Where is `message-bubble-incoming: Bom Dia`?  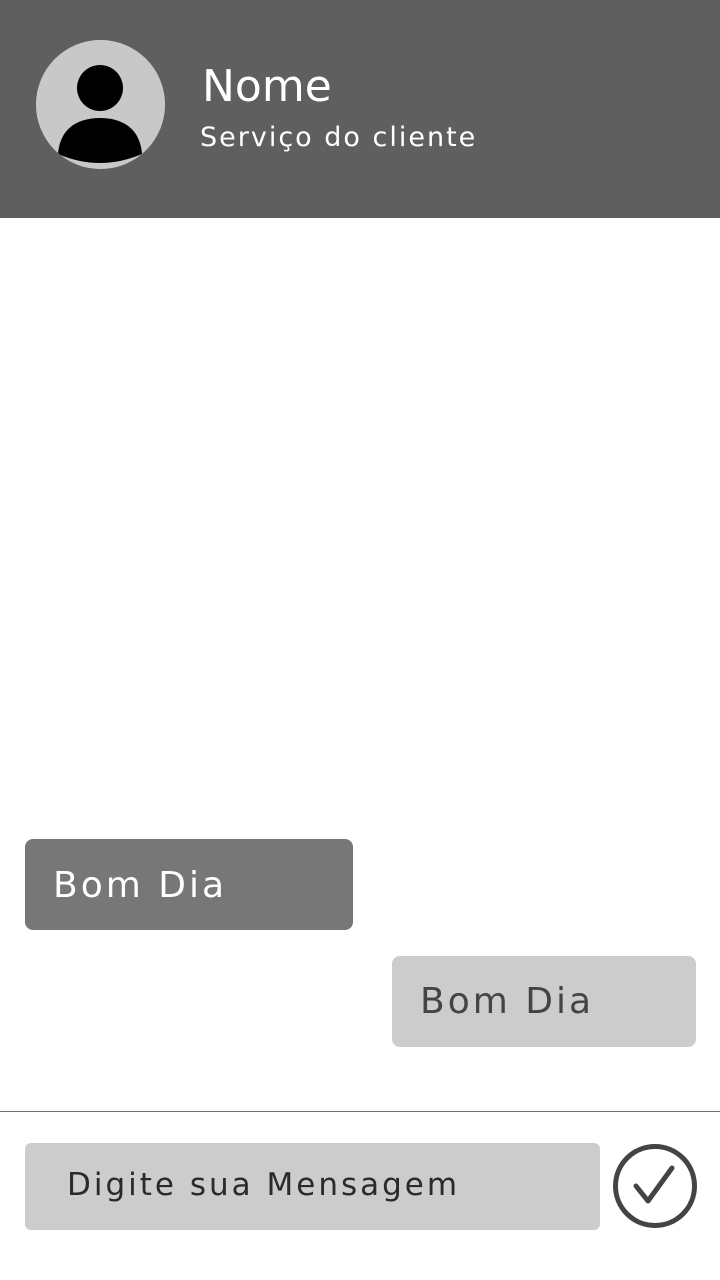
message-bubble-incoming: Bom Dia is located at coordinates (189, 884).